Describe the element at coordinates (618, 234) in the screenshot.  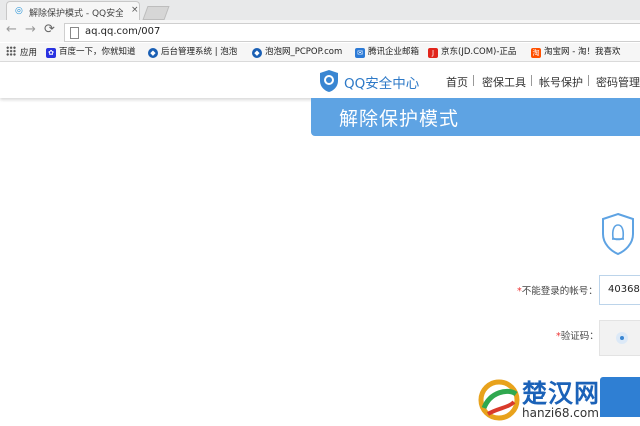
I see `qq-penguin-shield-icon` at that location.